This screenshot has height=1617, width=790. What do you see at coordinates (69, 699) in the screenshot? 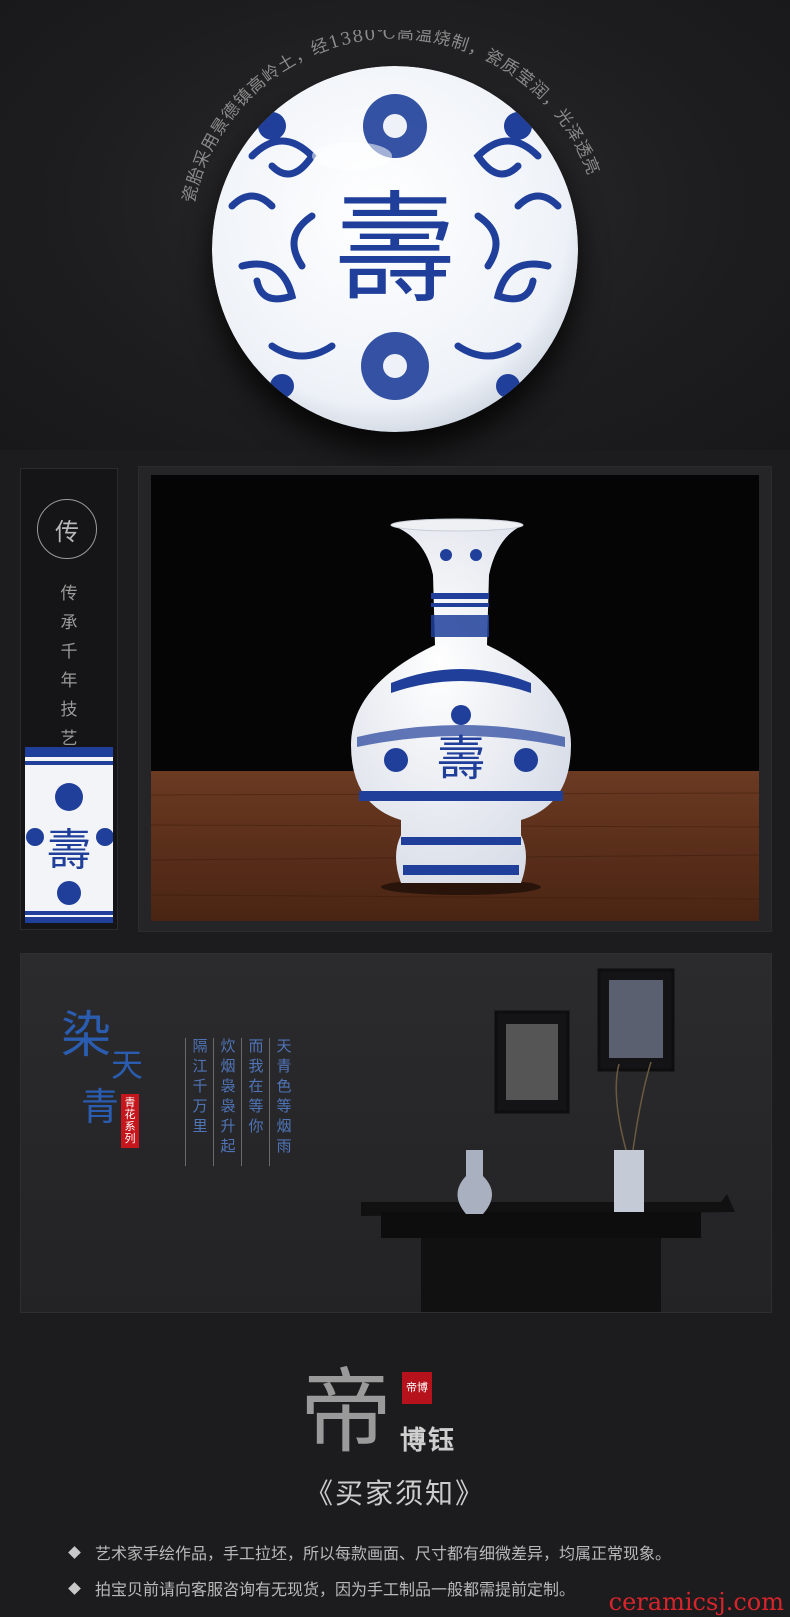
I see `craft-side-panel: 传 传 承 千 年 技 艺 壽` at bounding box center [69, 699].